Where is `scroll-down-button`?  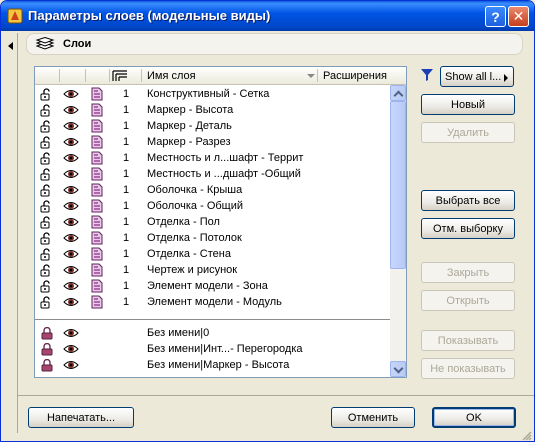
scroll-down-button is located at coordinates (398, 369).